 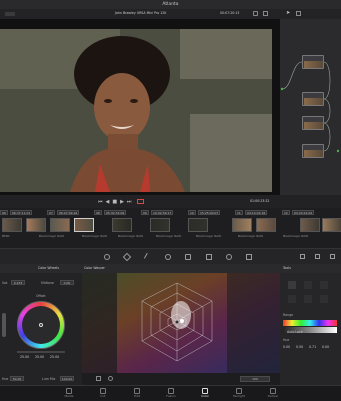 What do you see at coordinates (41, 352) in the screenshot?
I see `offset-master-slider` at bounding box center [41, 352].